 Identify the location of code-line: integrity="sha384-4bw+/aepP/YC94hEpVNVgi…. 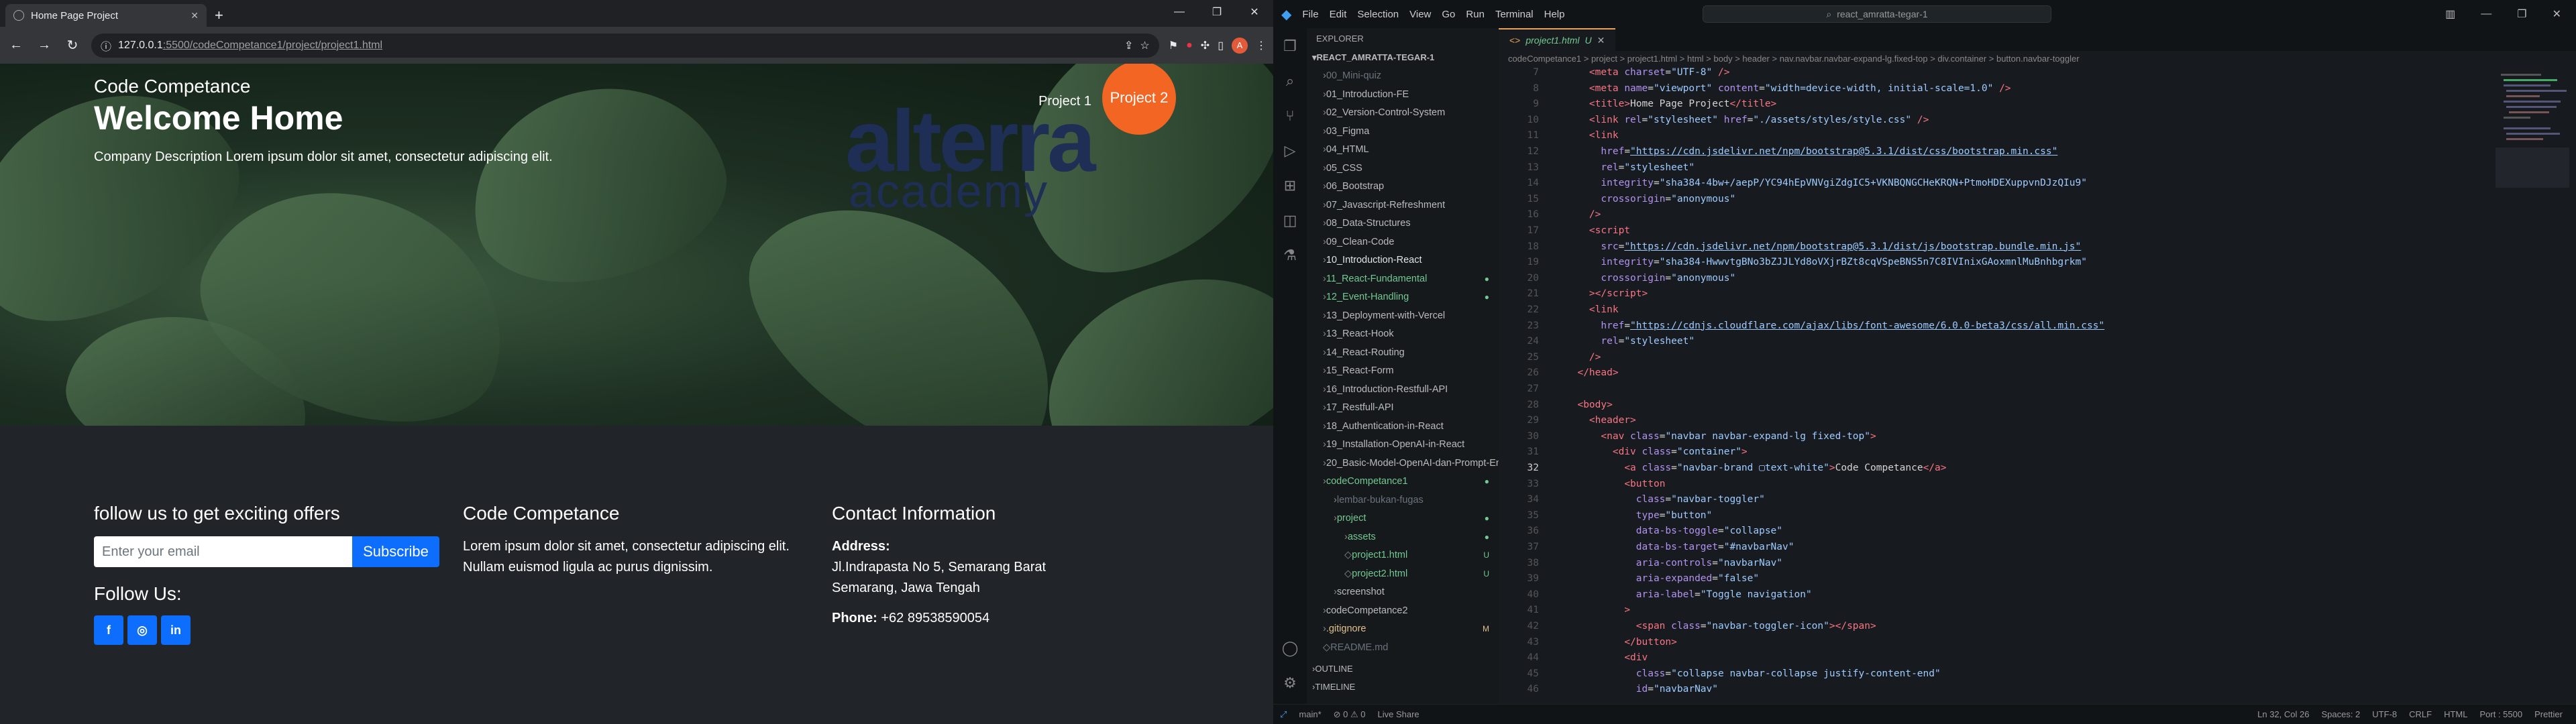
(1826, 183).